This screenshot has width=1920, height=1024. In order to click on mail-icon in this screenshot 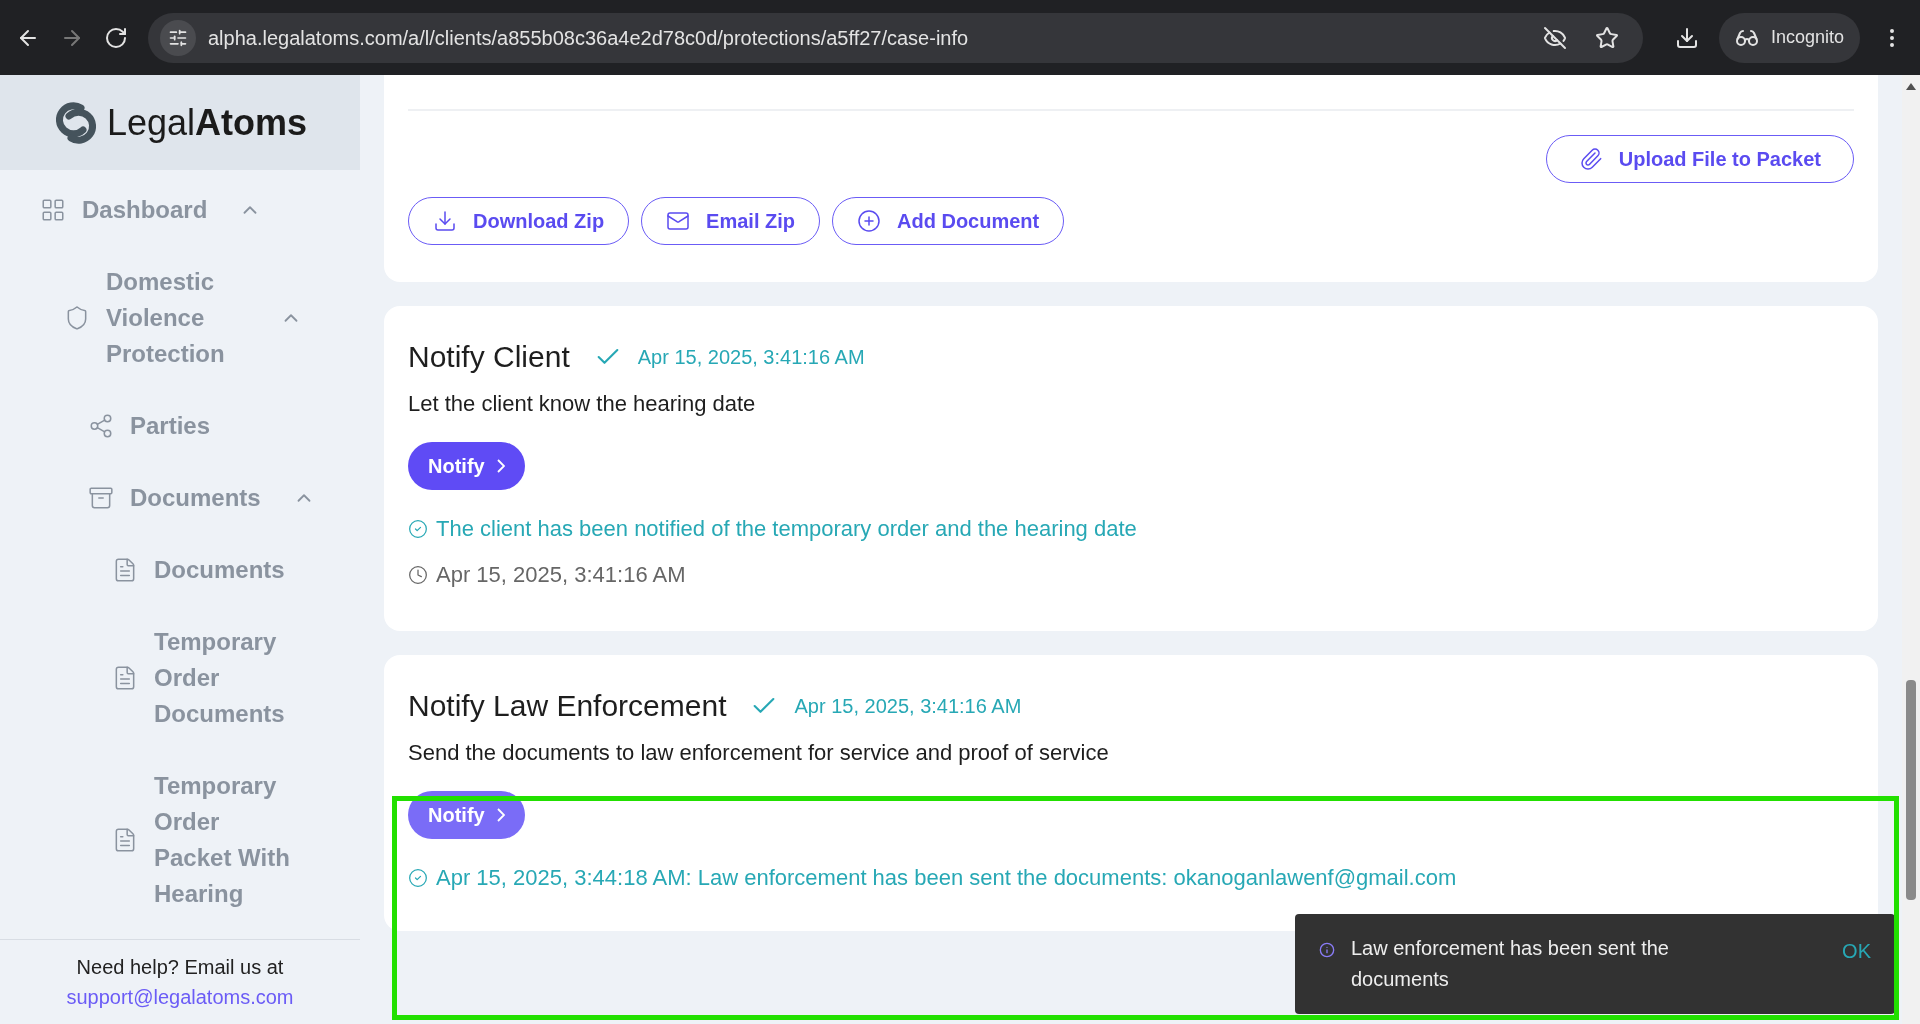, I will do `click(678, 221)`.